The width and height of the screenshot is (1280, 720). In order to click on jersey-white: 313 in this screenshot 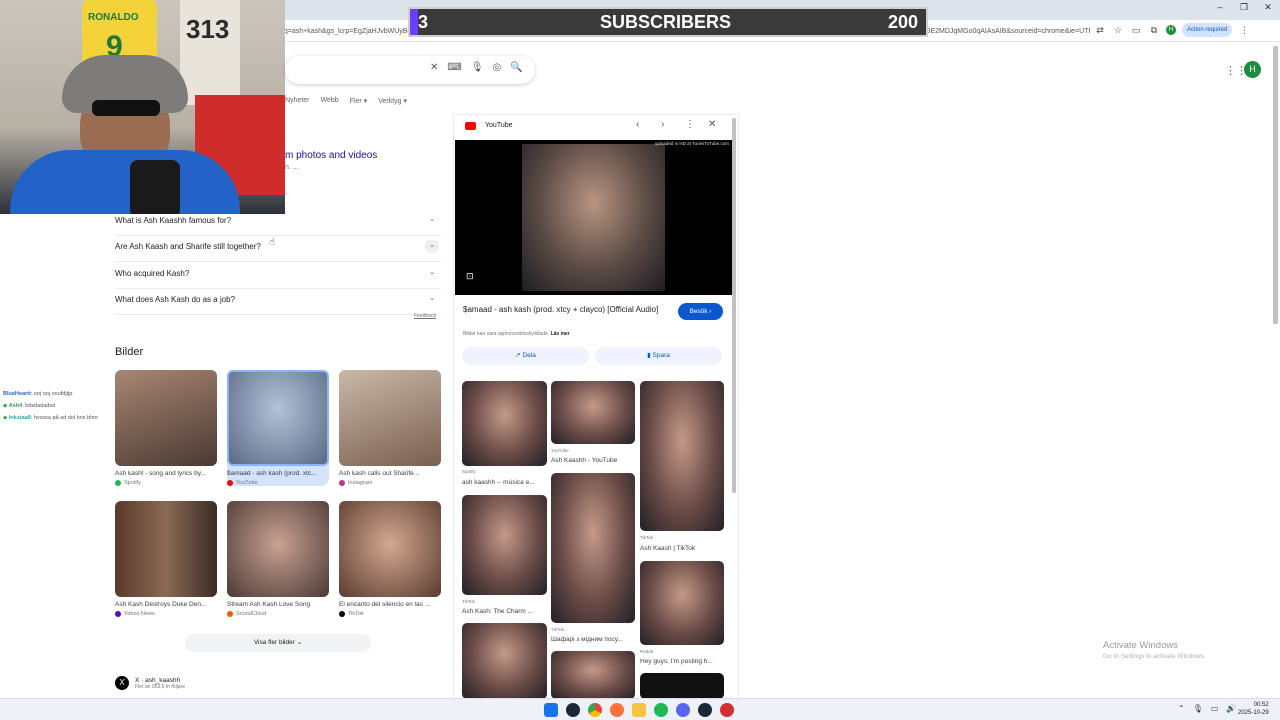, I will do `click(210, 52)`.